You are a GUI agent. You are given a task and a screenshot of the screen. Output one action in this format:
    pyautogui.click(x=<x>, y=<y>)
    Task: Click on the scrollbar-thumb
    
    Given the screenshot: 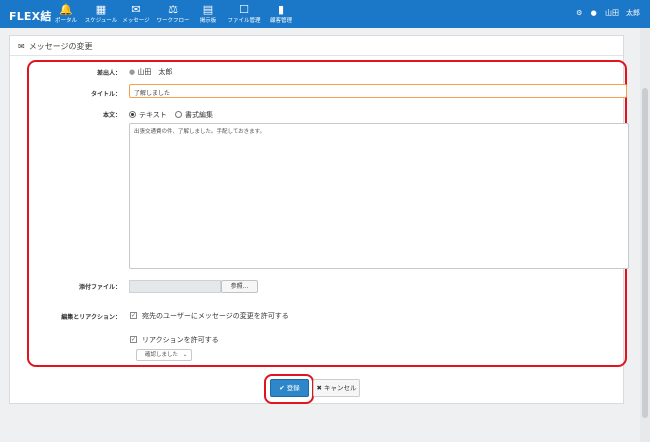 What is the action you would take?
    pyautogui.click(x=645, y=253)
    